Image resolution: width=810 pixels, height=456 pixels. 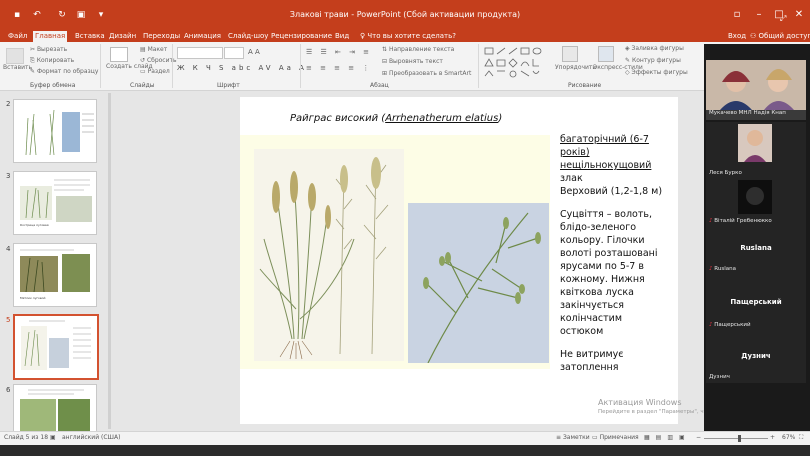 I want to click on text-line: Верховий (1,2-1,8 м), so click(x=611, y=191).